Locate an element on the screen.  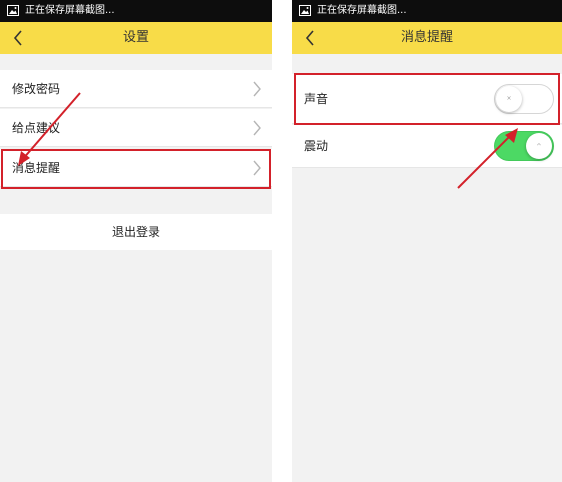
setting-row-vibration: 震动 ᴖ is located at coordinates (427, 146).